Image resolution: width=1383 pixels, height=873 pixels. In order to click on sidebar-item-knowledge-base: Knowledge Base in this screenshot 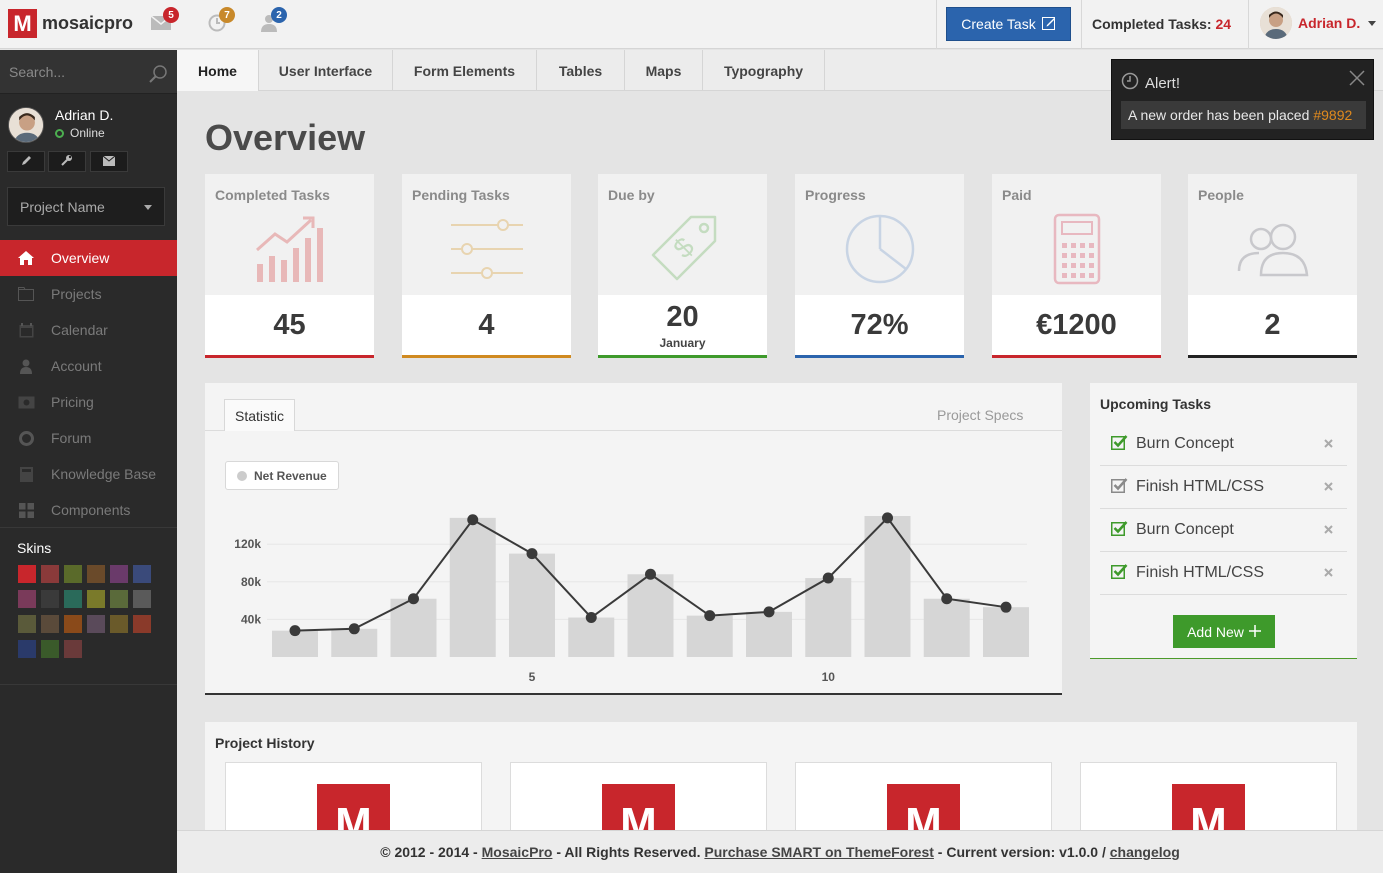, I will do `click(88, 474)`.